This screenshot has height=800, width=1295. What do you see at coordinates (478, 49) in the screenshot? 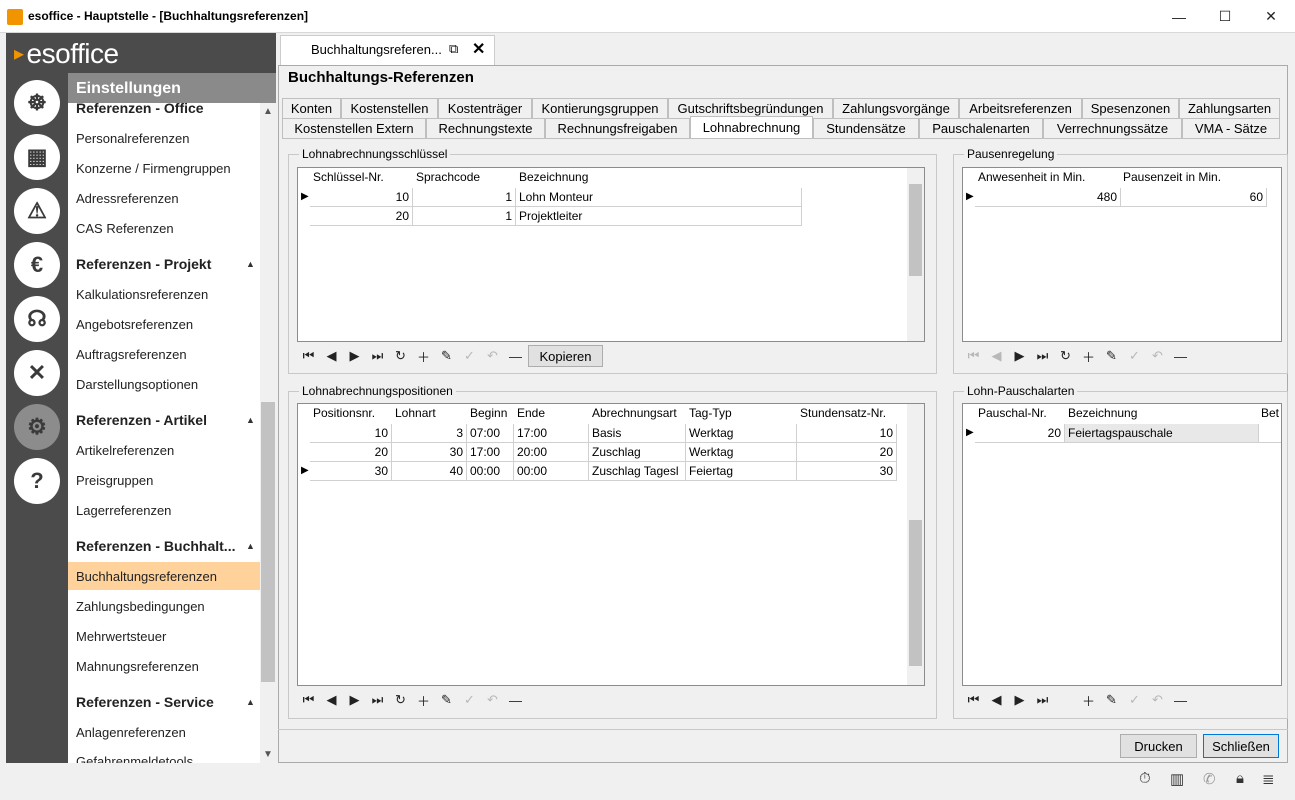
I see `close-tab-icon: ✕` at bounding box center [478, 49].